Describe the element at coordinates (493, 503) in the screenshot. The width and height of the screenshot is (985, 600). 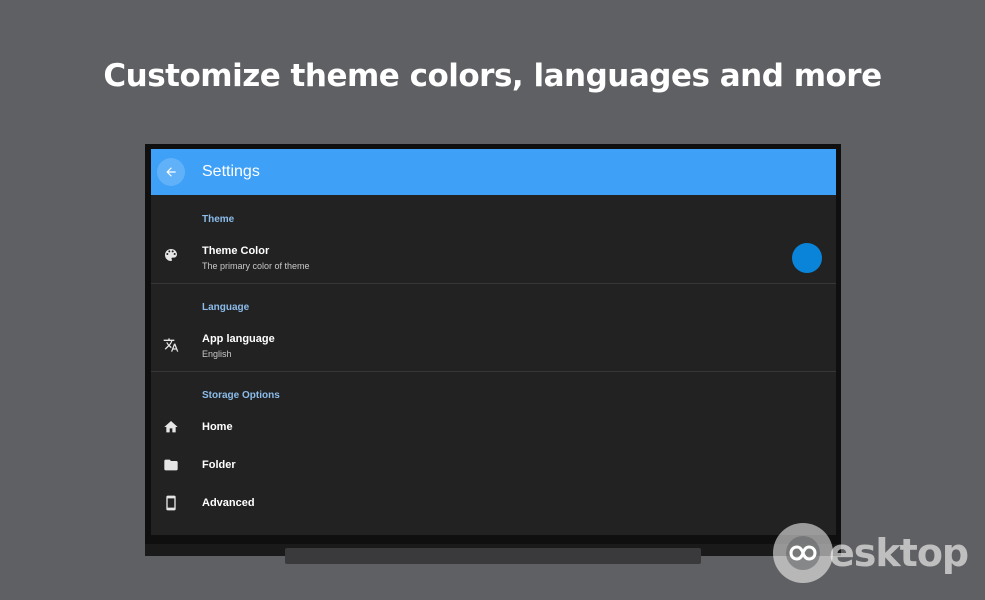
I see `storage-item-advanced: Advanced` at that location.